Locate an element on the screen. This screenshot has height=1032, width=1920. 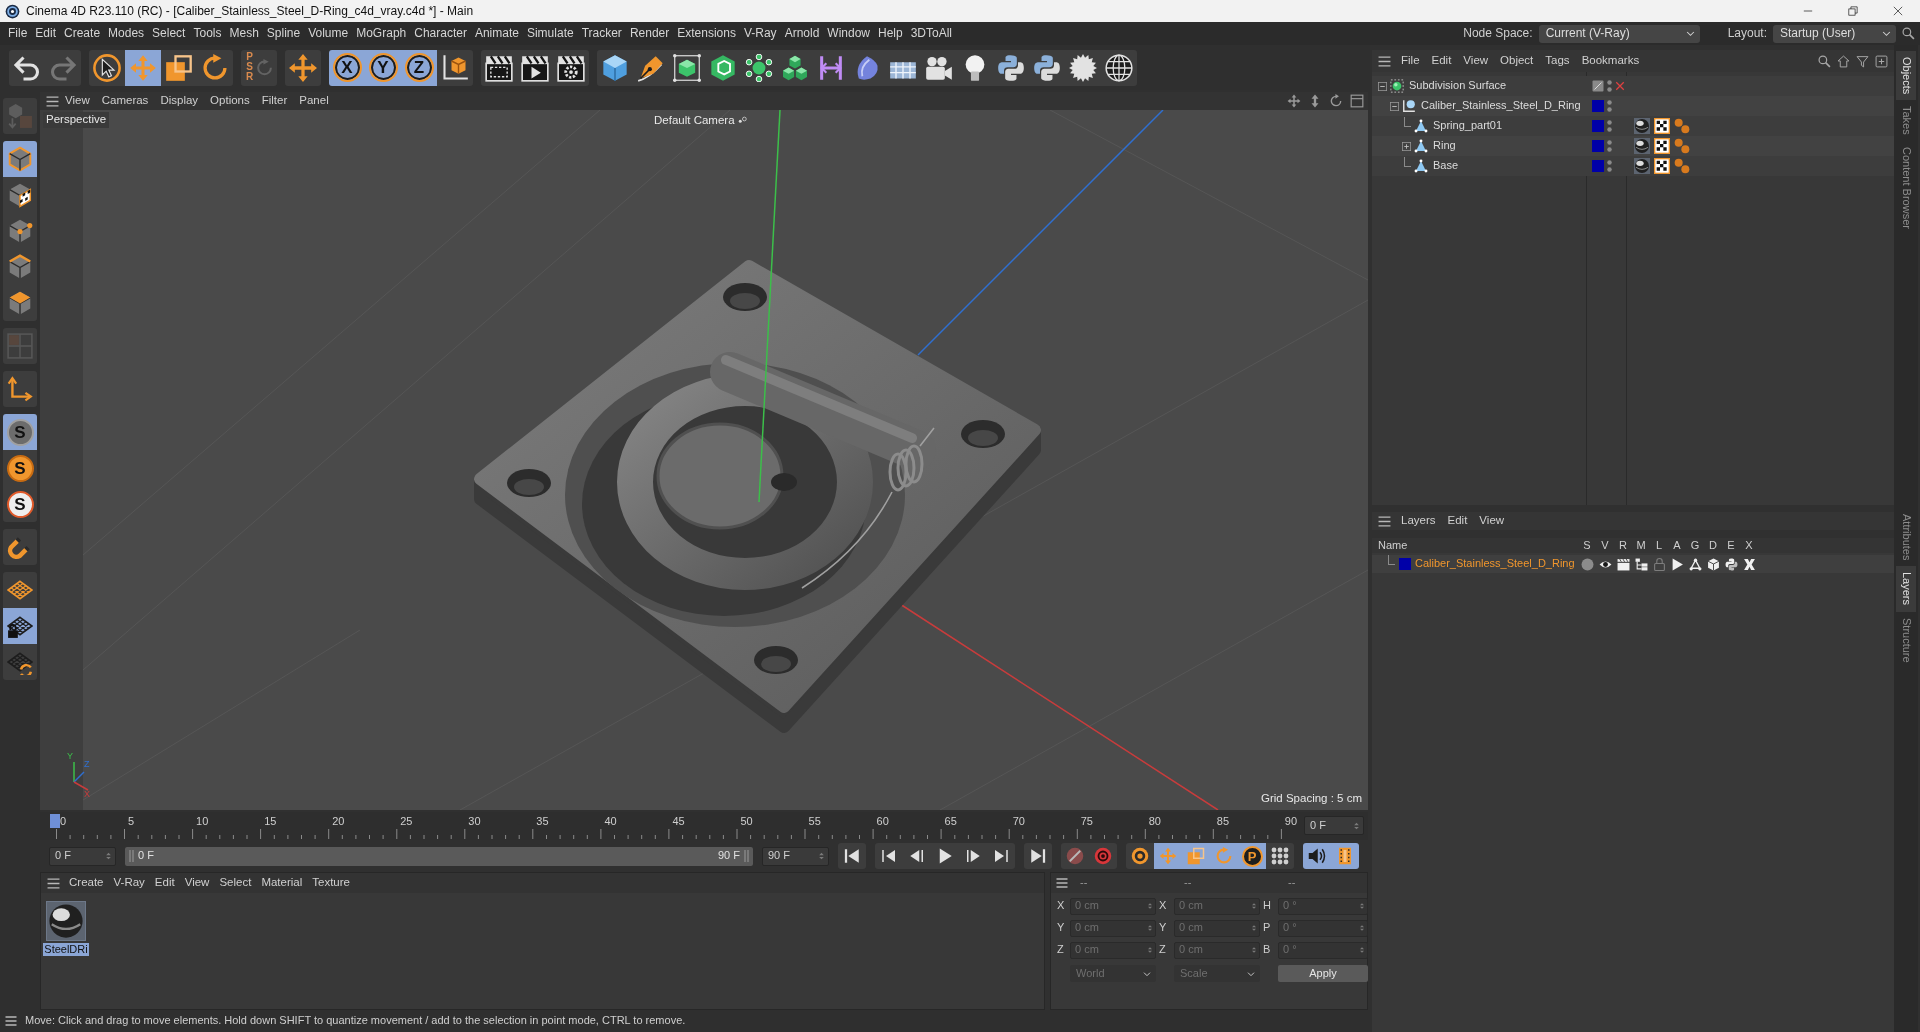
menu-item: Extensions is located at coordinates (706, 33).